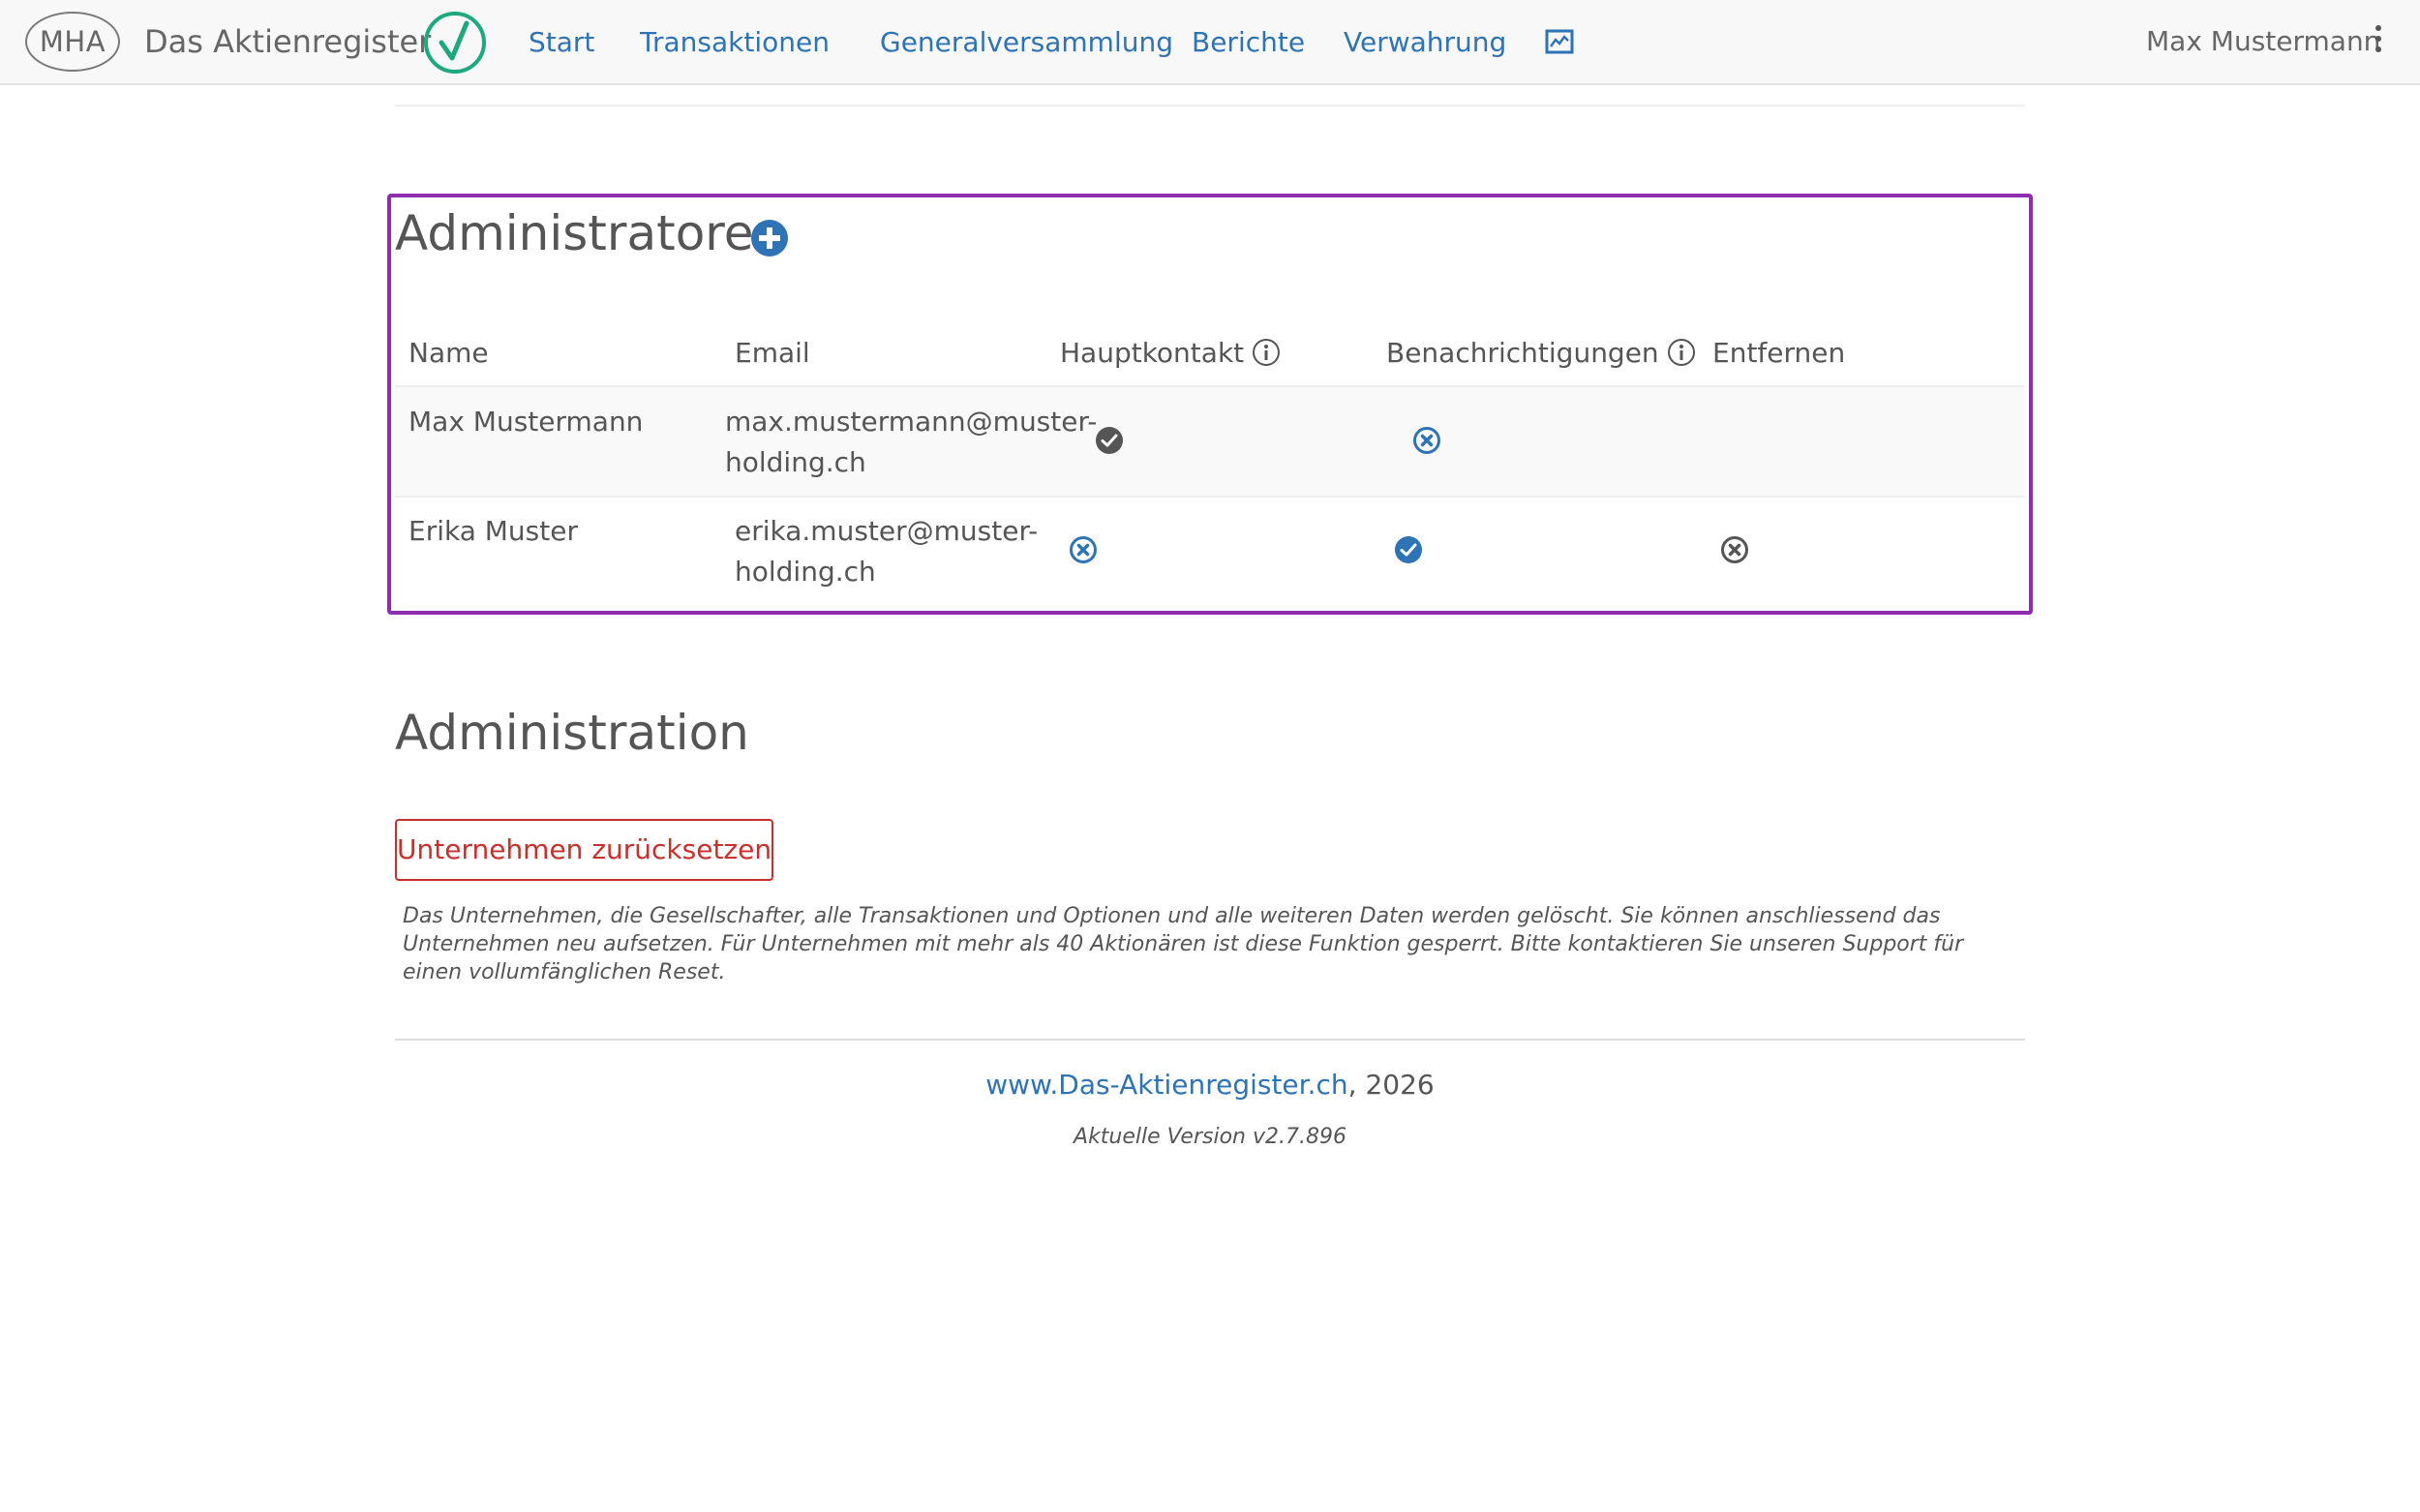 Image resolution: width=2420 pixels, height=1512 pixels. Describe the element at coordinates (590, 233) in the screenshot. I see `administrators-title: Administratoren` at that location.